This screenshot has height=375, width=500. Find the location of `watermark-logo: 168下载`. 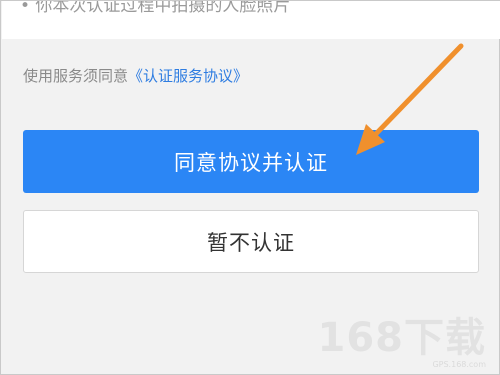

watermark-logo: 168下载 is located at coordinates (401, 338).